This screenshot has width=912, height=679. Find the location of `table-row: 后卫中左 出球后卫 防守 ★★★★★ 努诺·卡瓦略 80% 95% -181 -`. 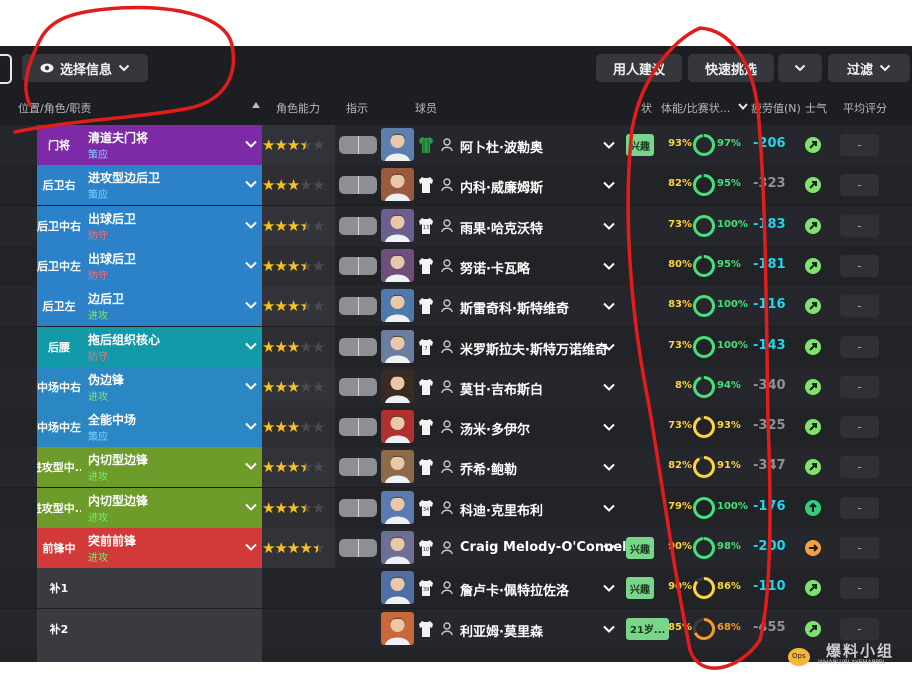

table-row: 后卫中左 出球后卫 防守 ★★★★★ 努诺·卡瓦略 80% 95% -181 - is located at coordinates (456, 265).